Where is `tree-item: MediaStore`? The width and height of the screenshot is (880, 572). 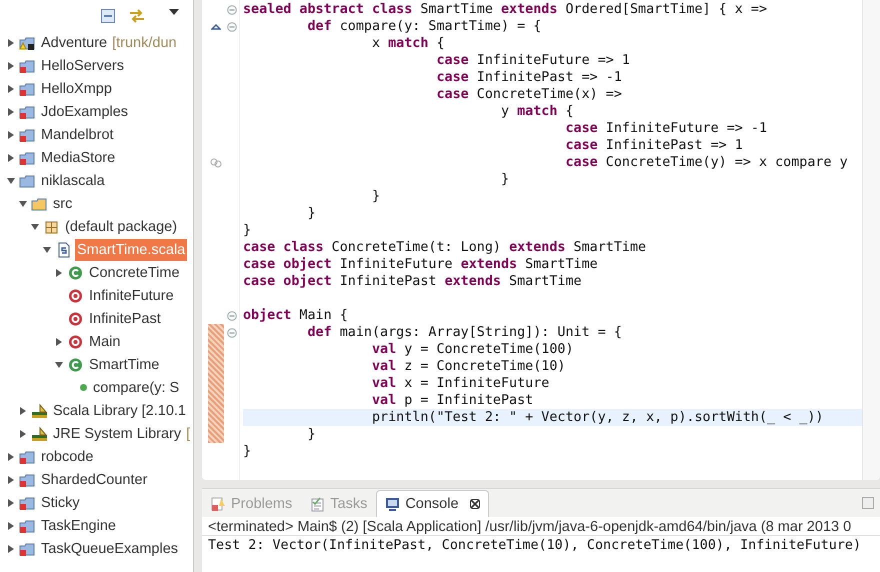 tree-item: MediaStore is located at coordinates (78, 157).